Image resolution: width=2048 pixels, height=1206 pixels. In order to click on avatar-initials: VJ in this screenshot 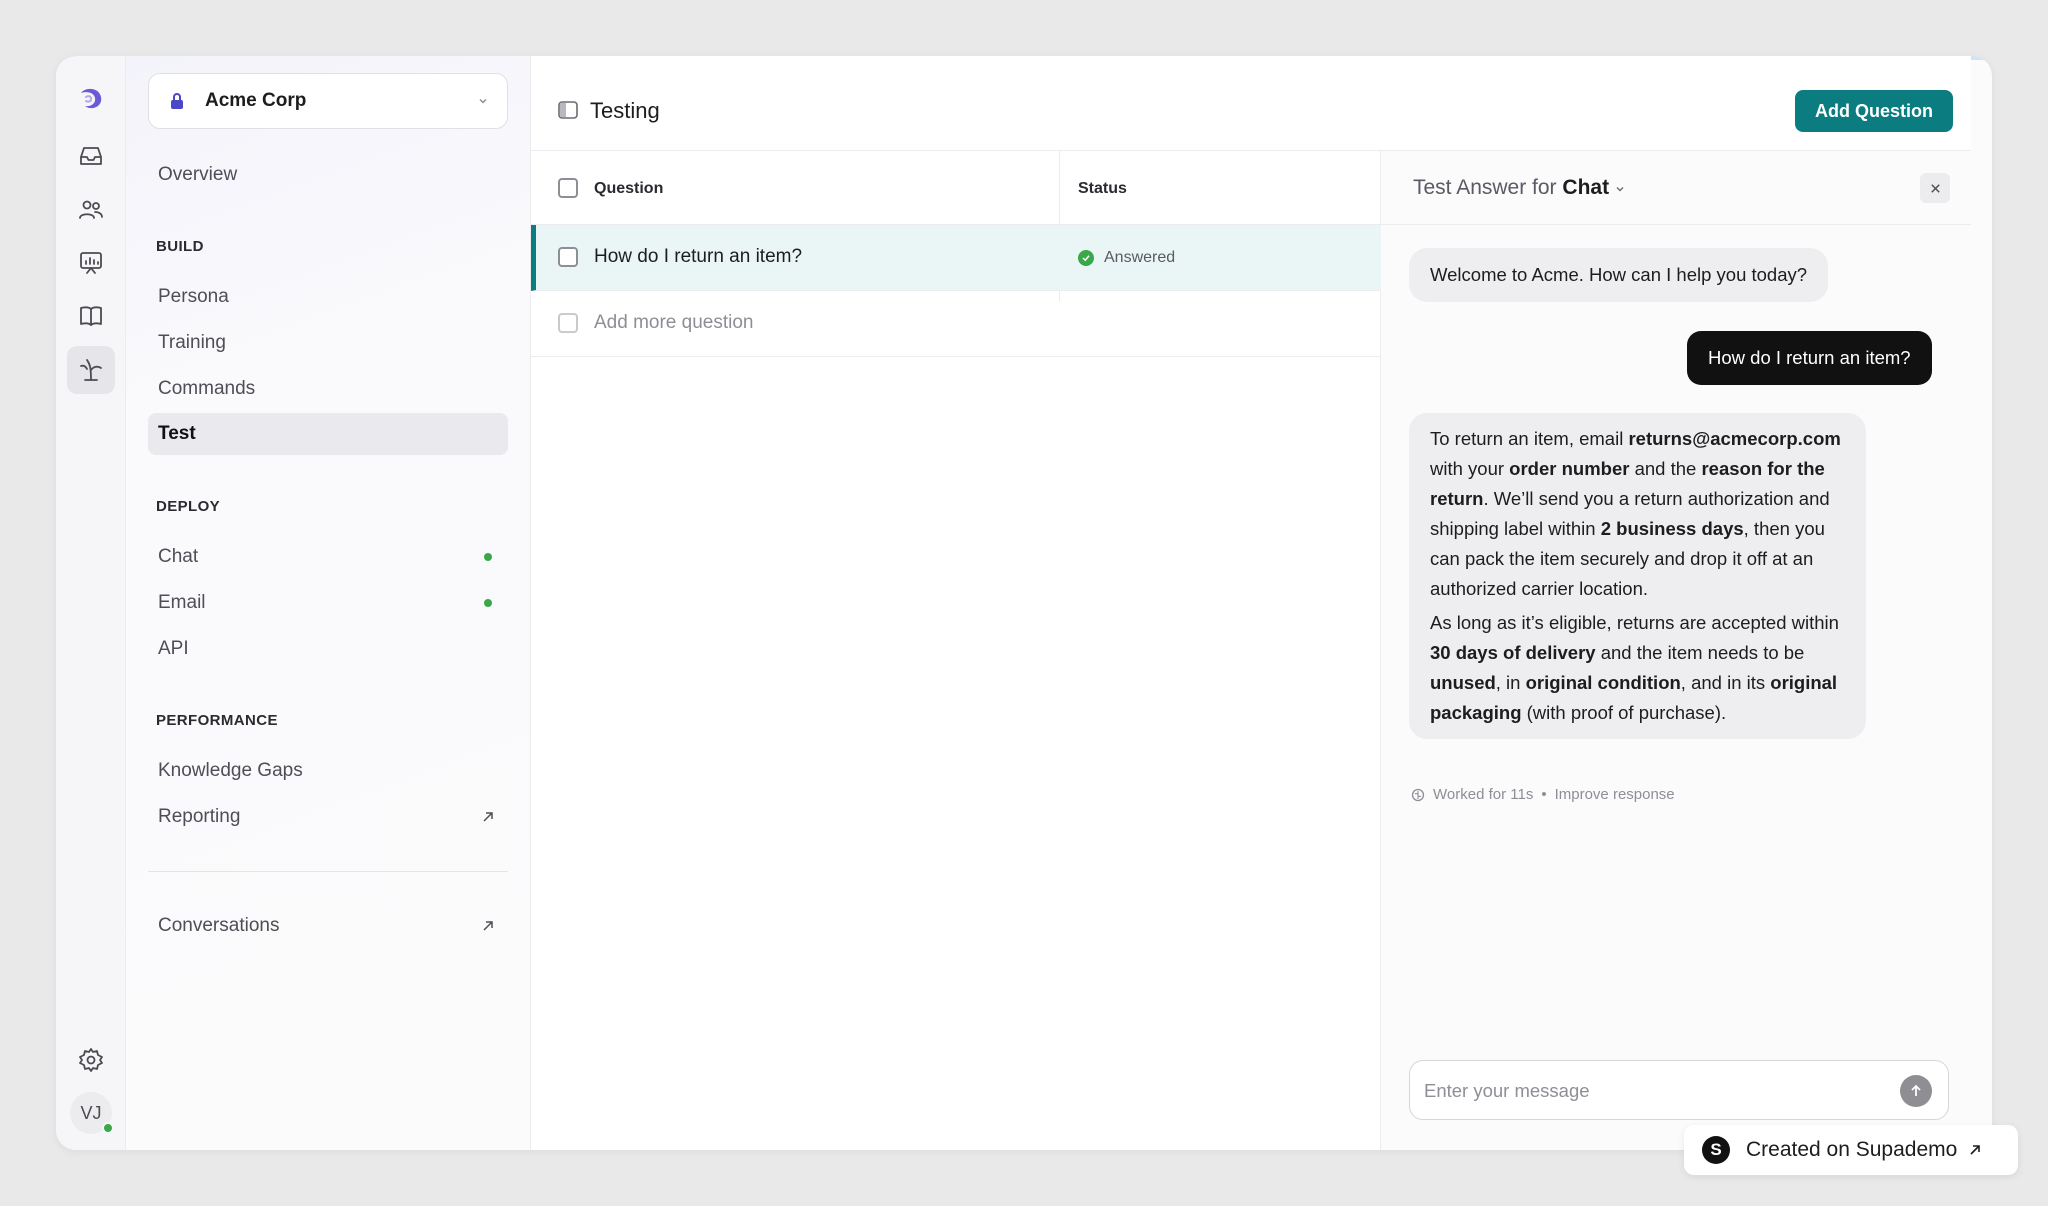, I will do `click(91, 1112)`.